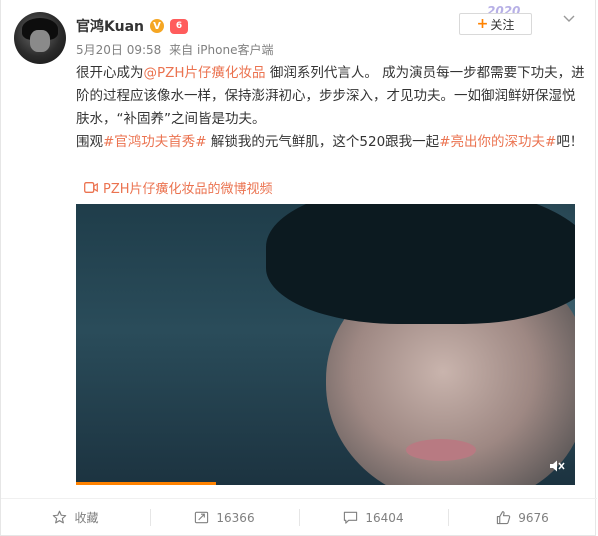  What do you see at coordinates (557, 466) in the screenshot?
I see `mute-icon` at bounding box center [557, 466].